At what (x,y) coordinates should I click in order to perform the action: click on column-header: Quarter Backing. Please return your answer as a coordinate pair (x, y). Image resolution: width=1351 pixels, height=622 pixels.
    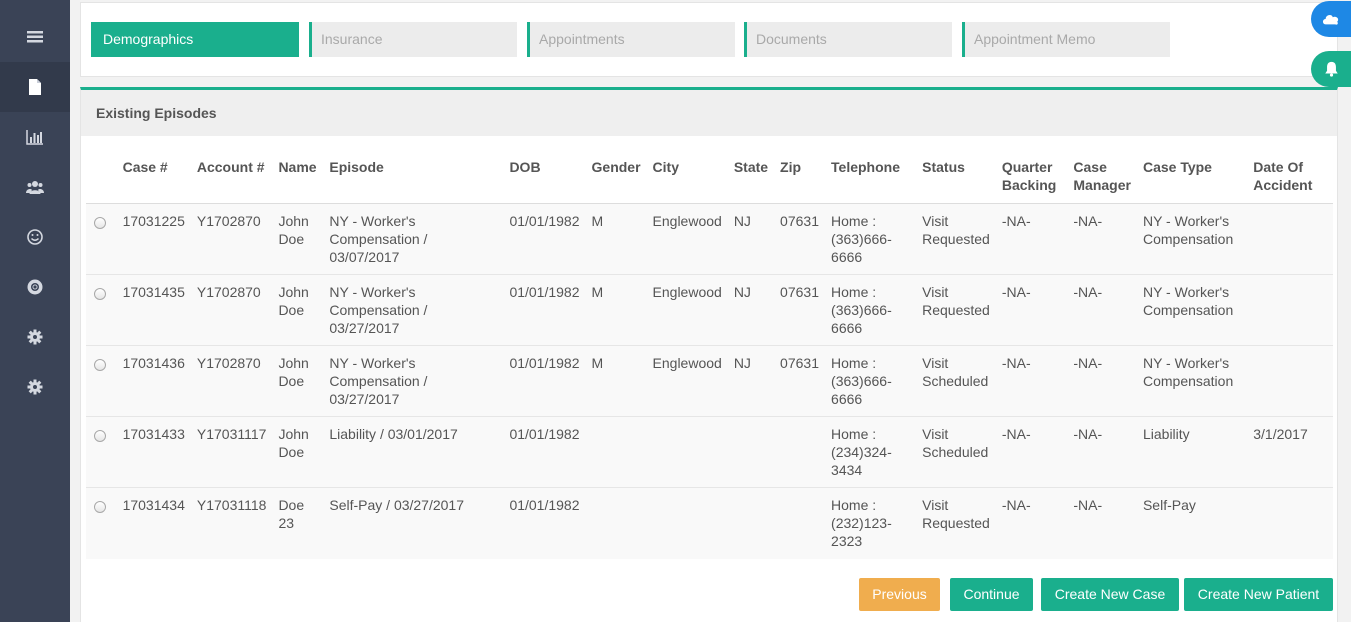
    Looking at the image, I should click on (1031, 176).